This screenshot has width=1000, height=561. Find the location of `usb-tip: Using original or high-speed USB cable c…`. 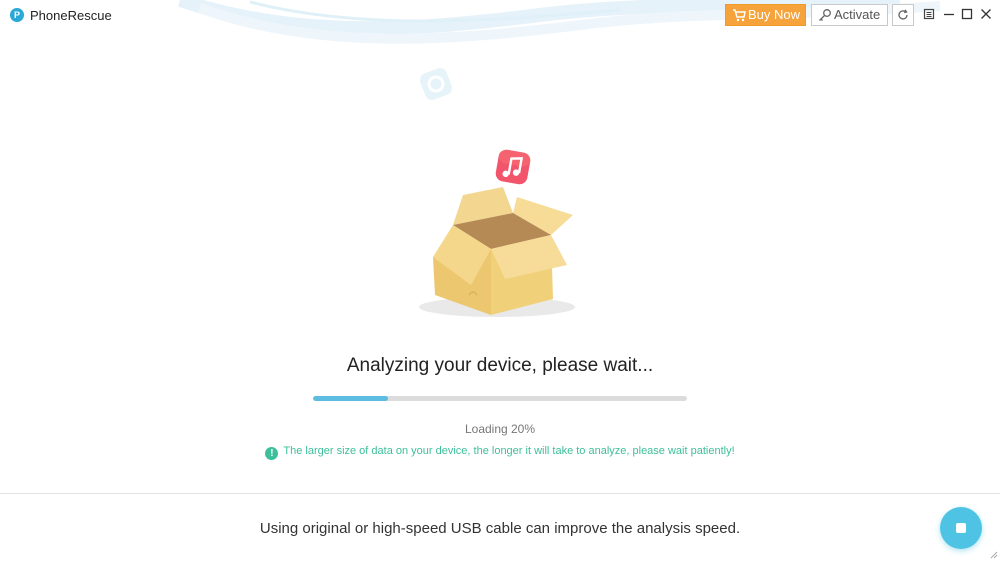

usb-tip: Using original or high-speed USB cable c… is located at coordinates (500, 528).